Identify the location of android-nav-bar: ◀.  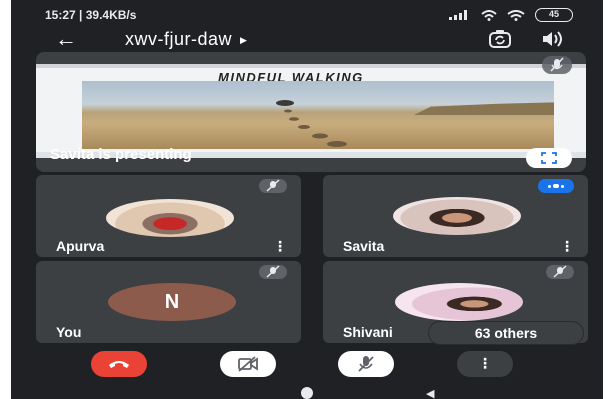
(307, 392).